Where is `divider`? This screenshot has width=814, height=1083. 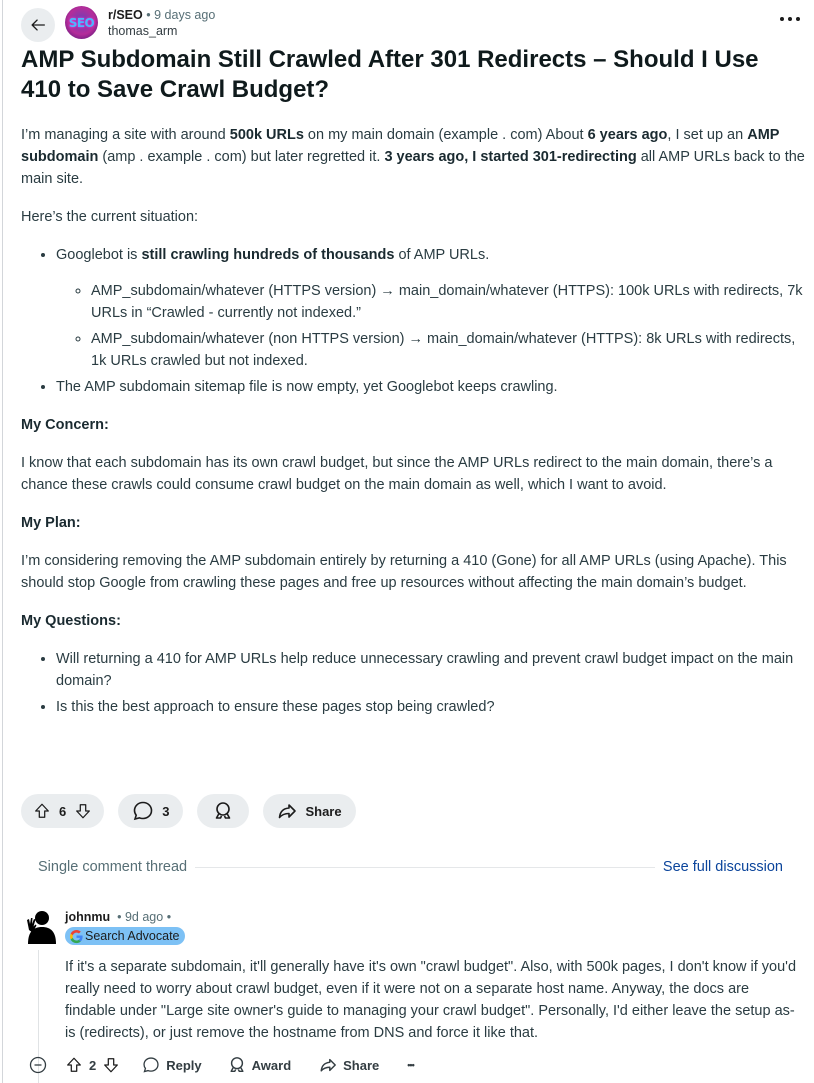 divider is located at coordinates (425, 867).